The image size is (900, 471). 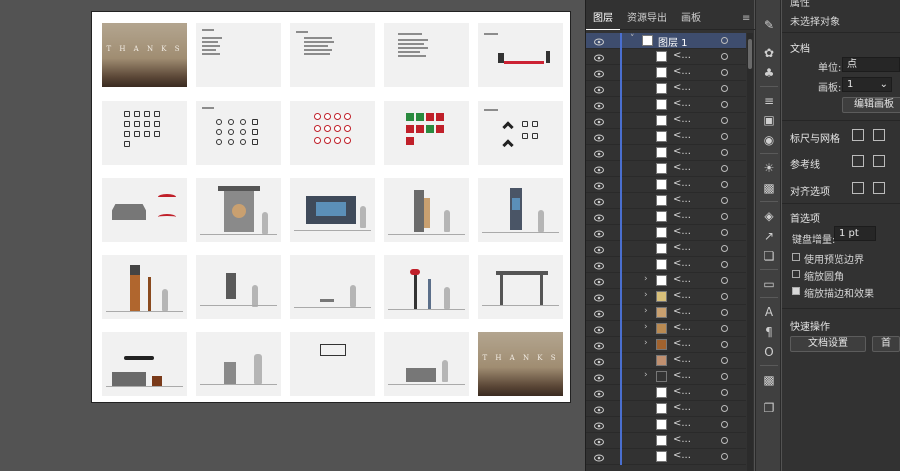 I want to click on layer-row-top: ˅ 图层 1, so click(x=666, y=41).